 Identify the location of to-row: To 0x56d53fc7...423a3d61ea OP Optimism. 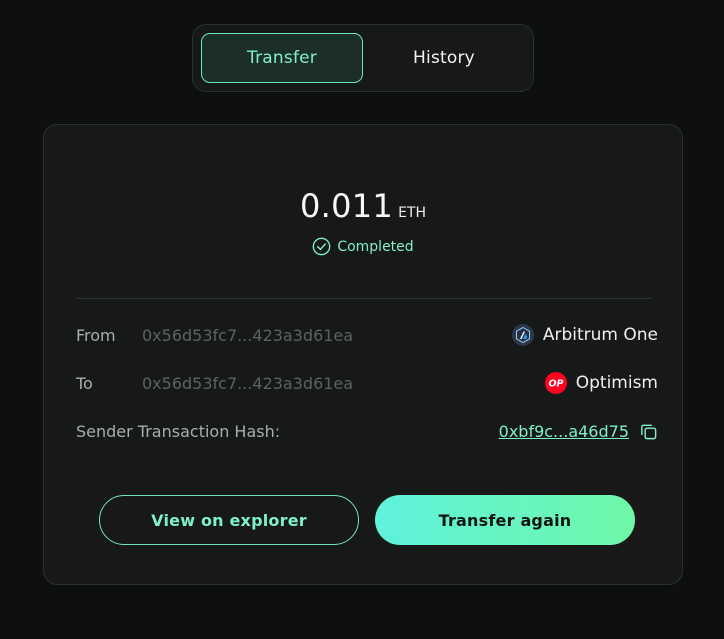
(367, 383).